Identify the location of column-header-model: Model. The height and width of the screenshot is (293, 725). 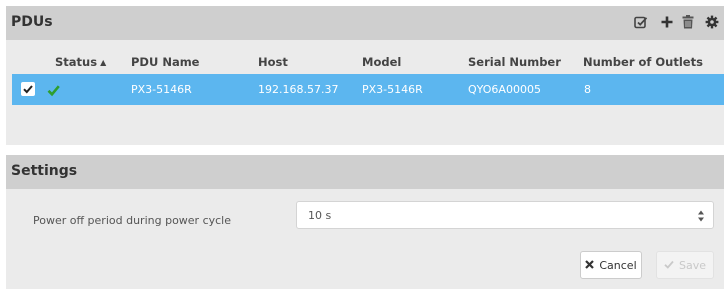
(381, 62).